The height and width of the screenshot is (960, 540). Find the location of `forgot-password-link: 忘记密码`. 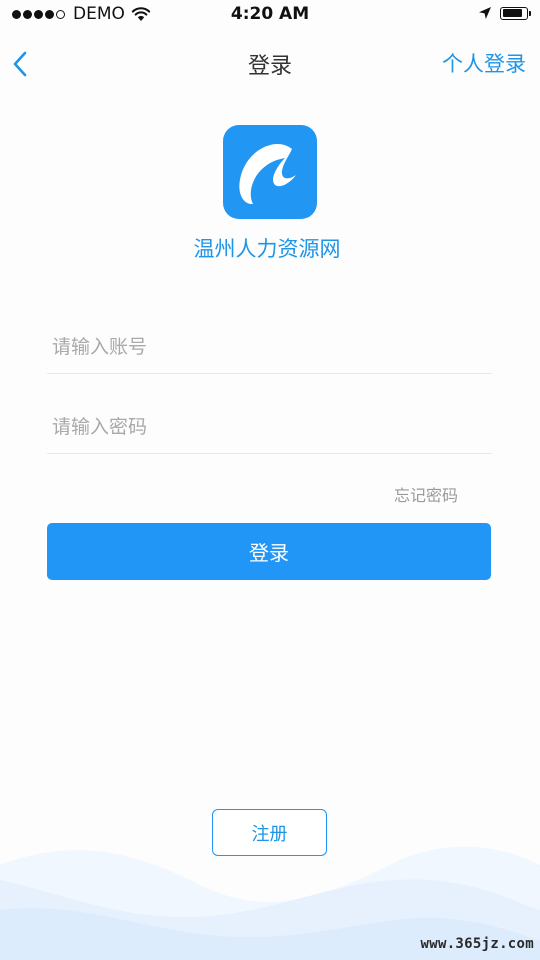

forgot-password-link: 忘记密码 is located at coordinates (426, 494).